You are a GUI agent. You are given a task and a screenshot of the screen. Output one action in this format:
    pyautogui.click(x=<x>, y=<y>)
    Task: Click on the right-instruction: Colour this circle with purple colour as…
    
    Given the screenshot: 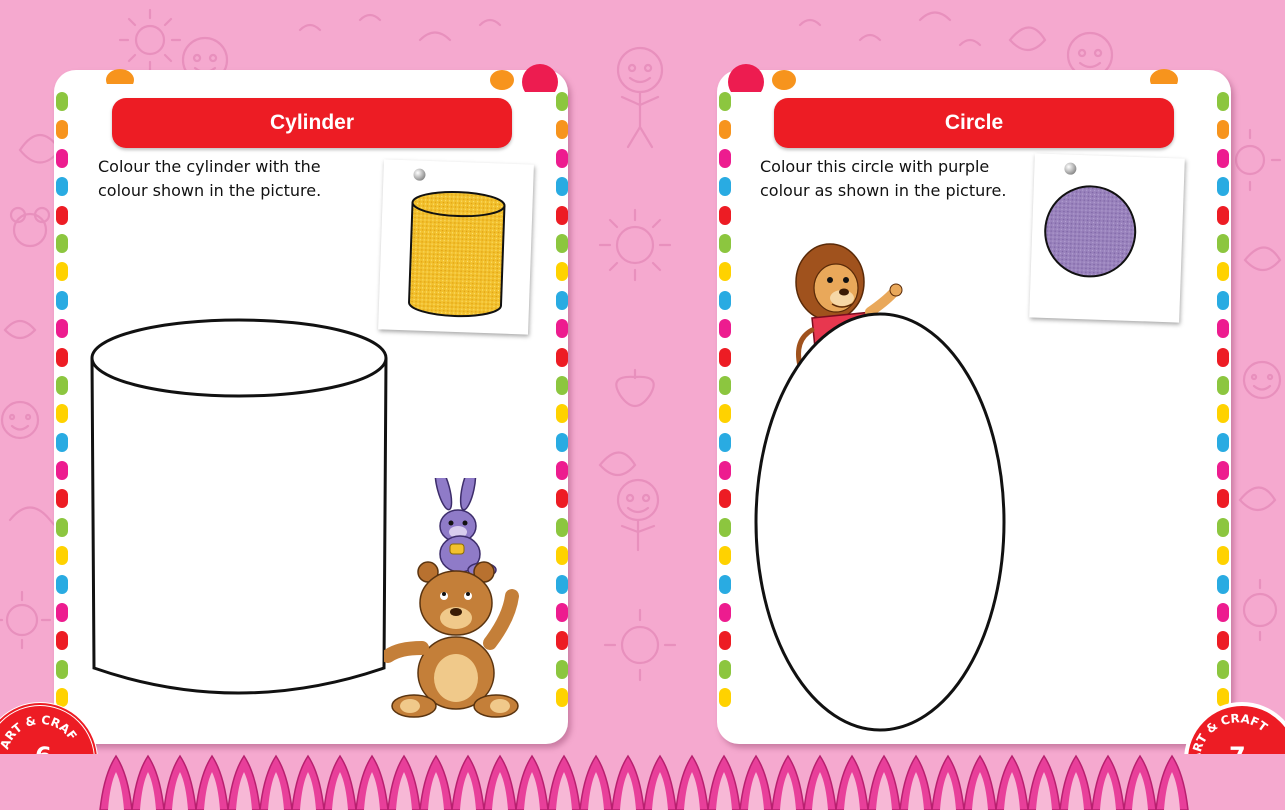 What is the action you would take?
    pyautogui.click(x=883, y=179)
    